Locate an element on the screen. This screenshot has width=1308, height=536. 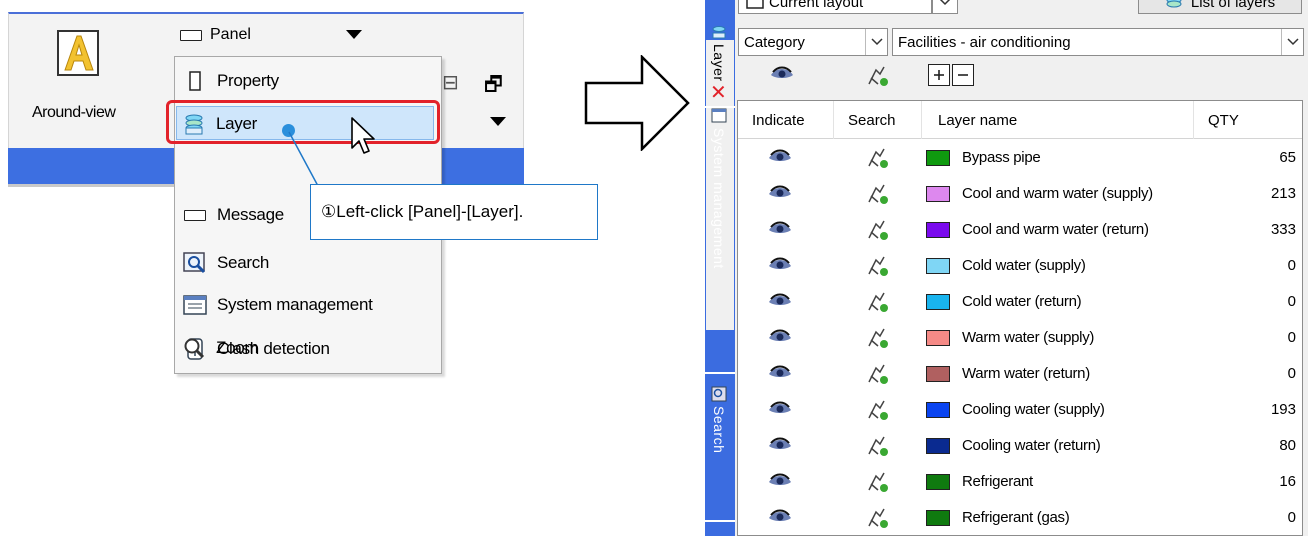
column-header-indicate: Indicate is located at coordinates (786, 120).